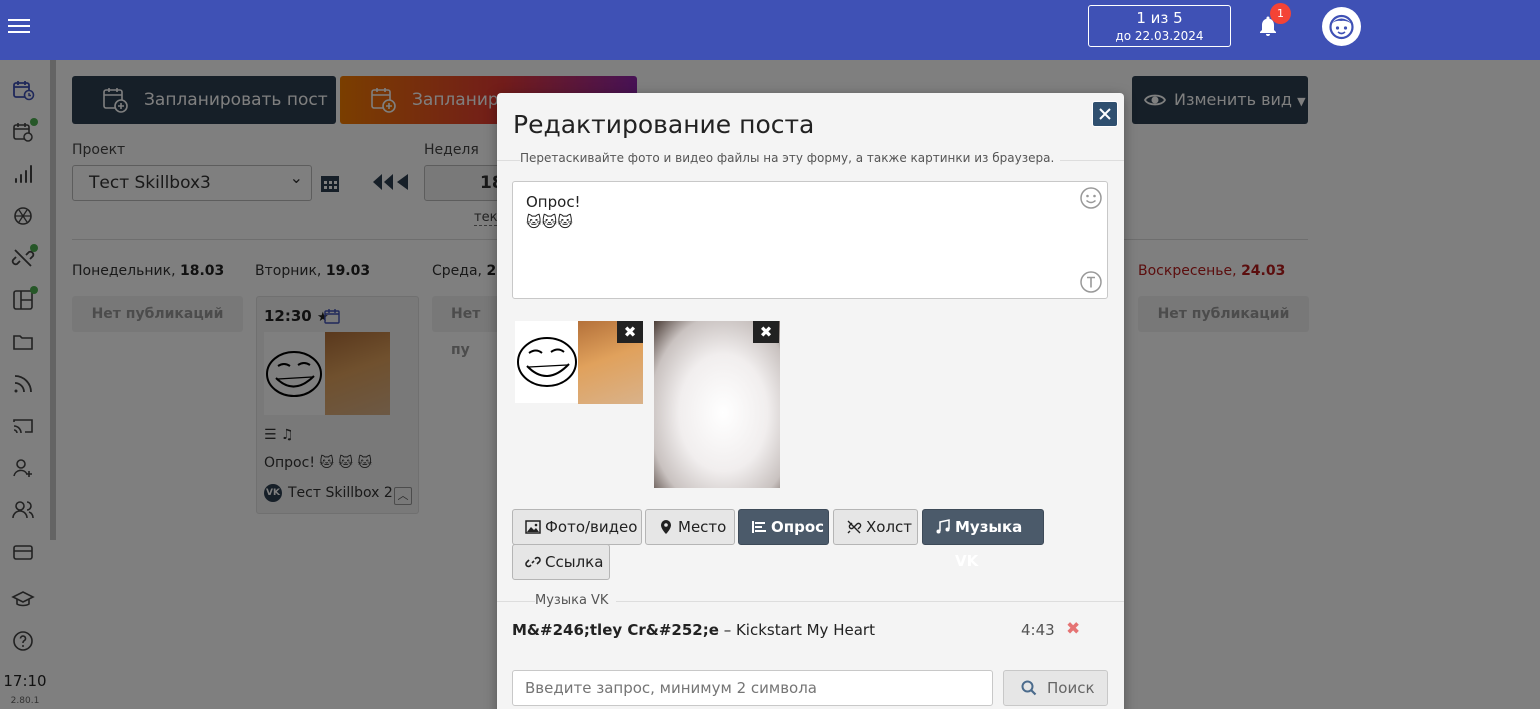  Describe the element at coordinates (805, 630) in the screenshot. I see `track-title: Kickstart My Heart` at that location.